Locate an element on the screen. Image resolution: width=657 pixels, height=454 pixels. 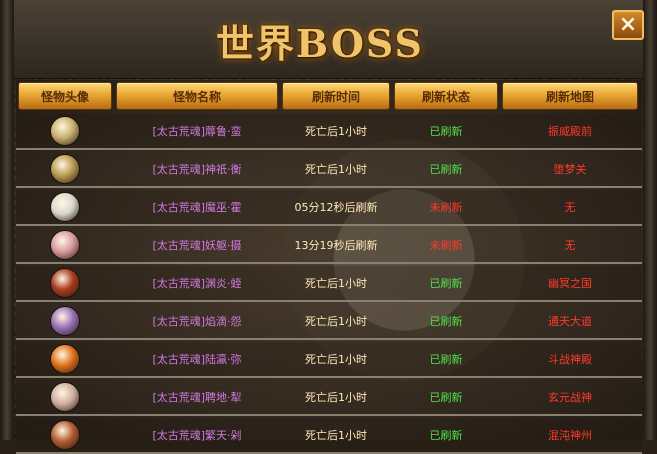
table-row: [太古荒魂]焰滴·怨 死亡后1小时 已刷新 通天大道 is located at coordinates (329, 322).